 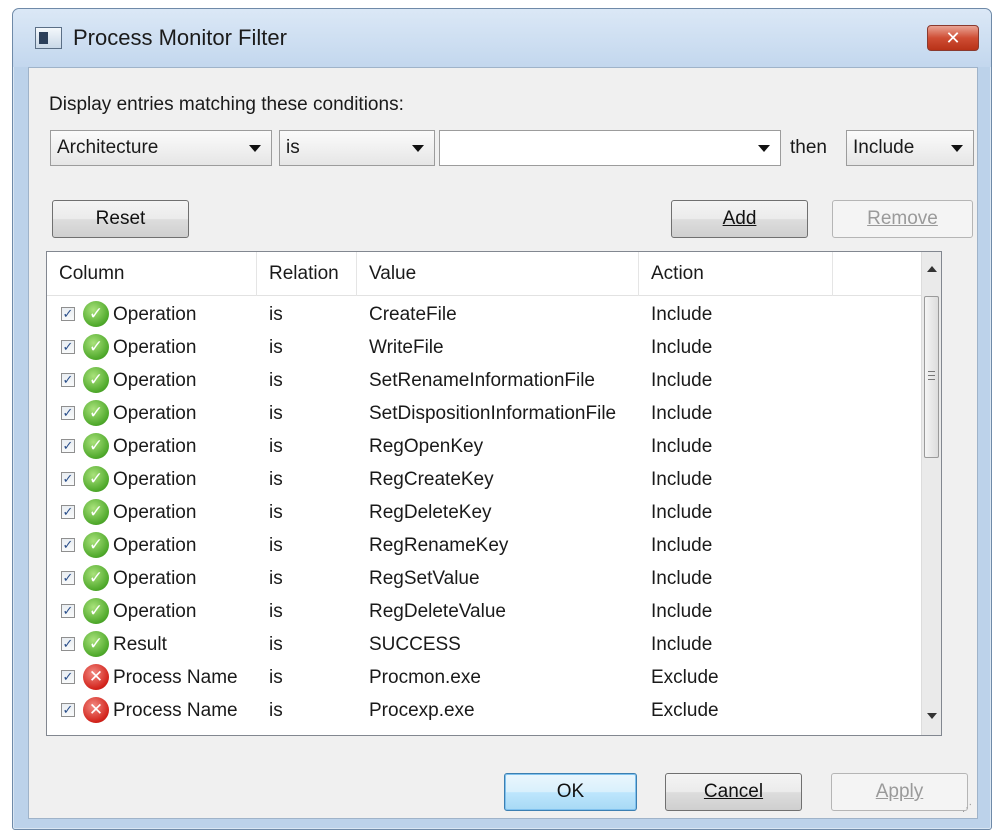 I want to click on apply-button: Apply, so click(x=899, y=792).